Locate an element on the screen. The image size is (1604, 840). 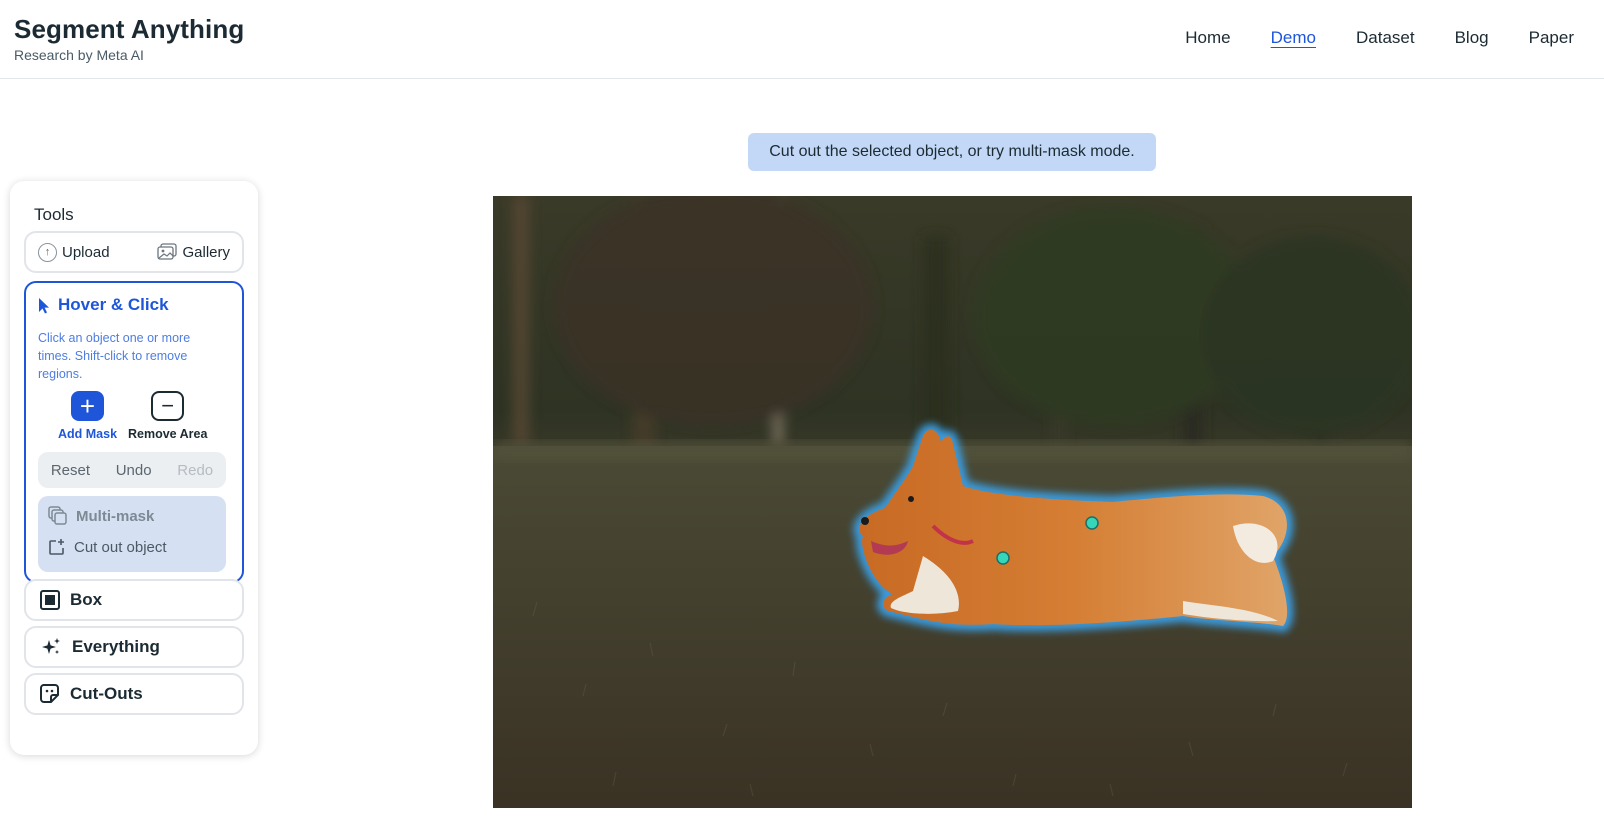
nav-demo: Demo is located at coordinates (1293, 38).